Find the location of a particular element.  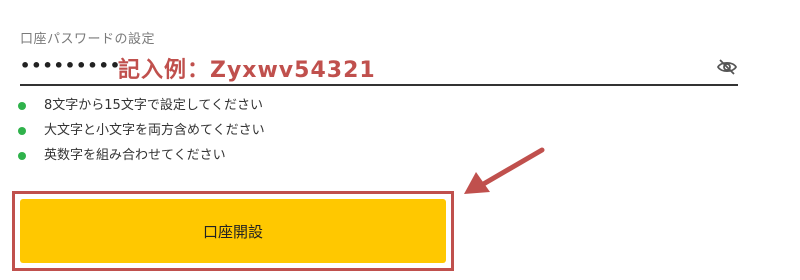

open-account-button: 口座開設 is located at coordinates (233, 231).